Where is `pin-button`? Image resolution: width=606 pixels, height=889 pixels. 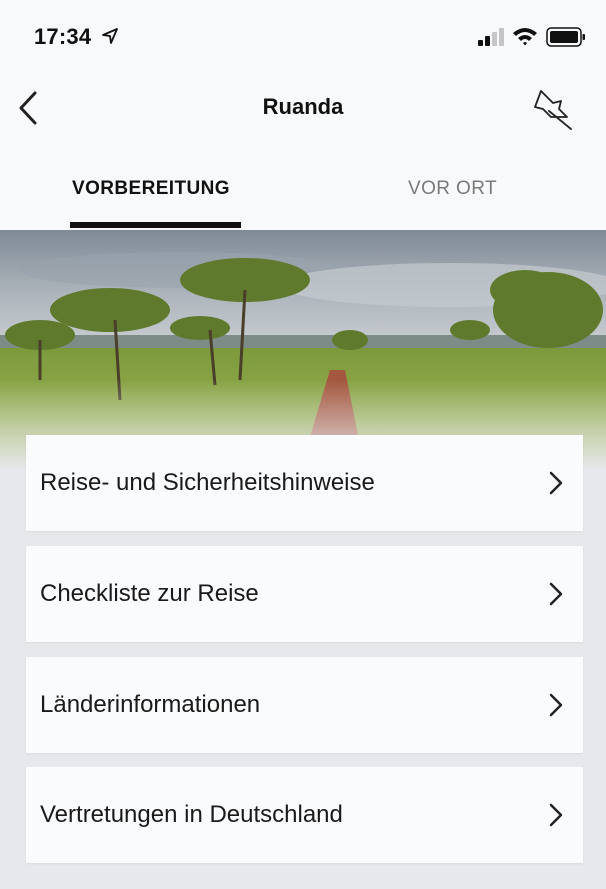
pin-button is located at coordinates (551, 109).